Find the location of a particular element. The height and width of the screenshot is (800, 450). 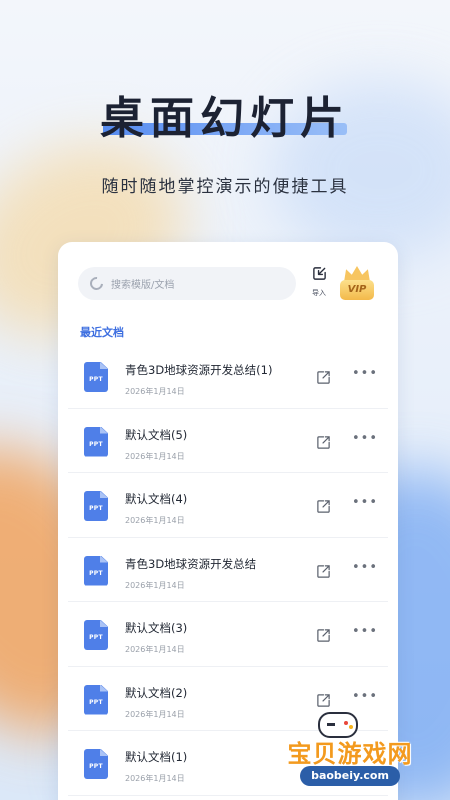

document-name: 青色3D地球资源开发总结 is located at coordinates (191, 563).